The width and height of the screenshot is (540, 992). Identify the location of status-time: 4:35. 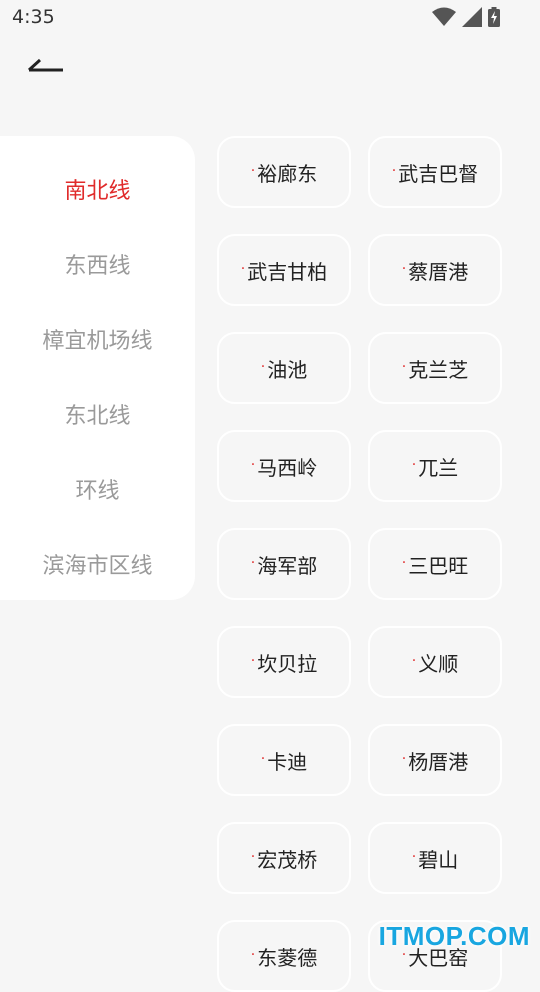
(33, 17).